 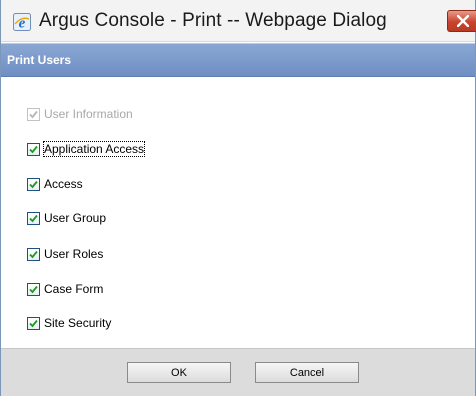 I want to click on checkbox-user-information, so click(x=33, y=114).